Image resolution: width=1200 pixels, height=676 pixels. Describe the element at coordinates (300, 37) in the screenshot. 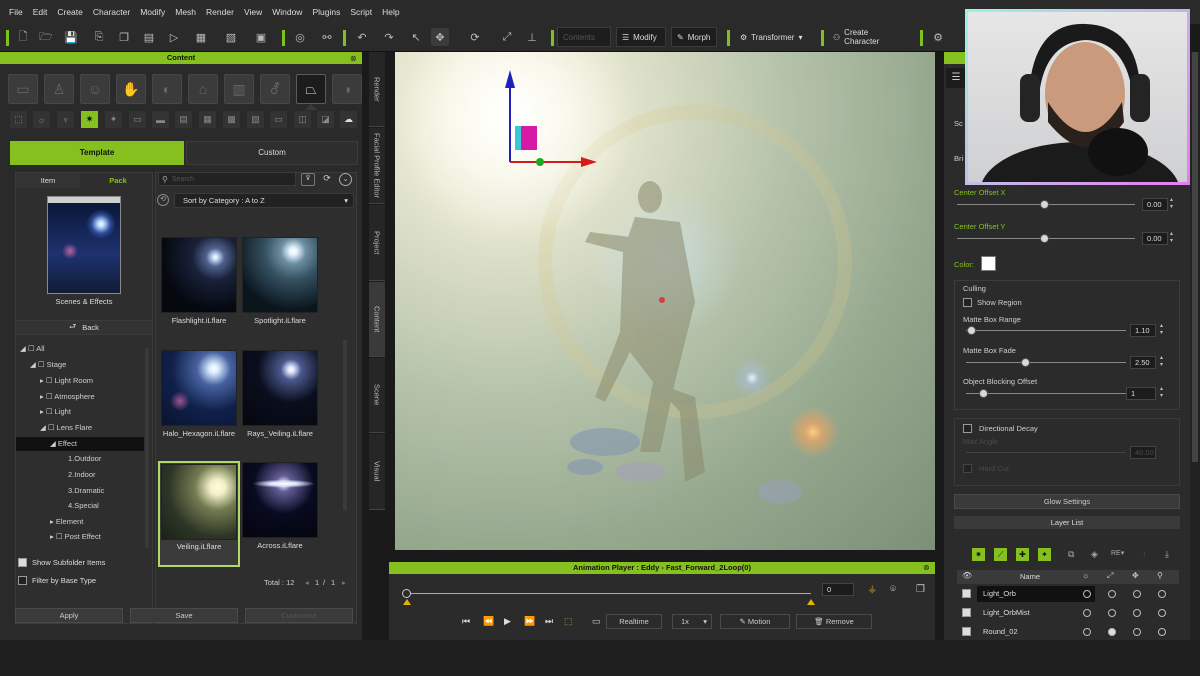

I see `smart-search-icon: ◎` at that location.